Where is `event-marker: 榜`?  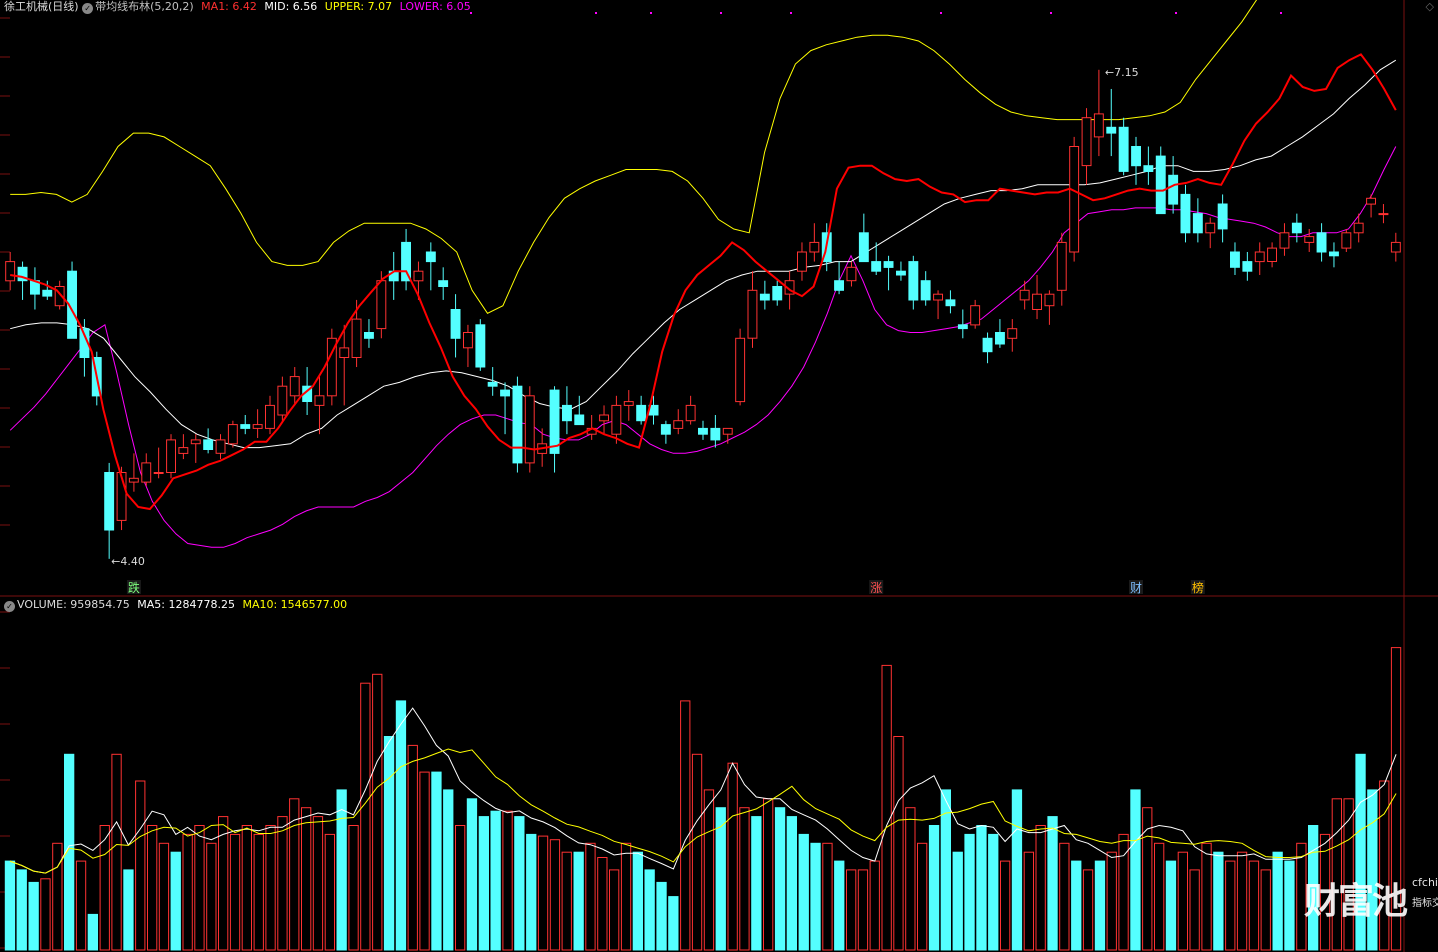 event-marker: 榜 is located at coordinates (1198, 587).